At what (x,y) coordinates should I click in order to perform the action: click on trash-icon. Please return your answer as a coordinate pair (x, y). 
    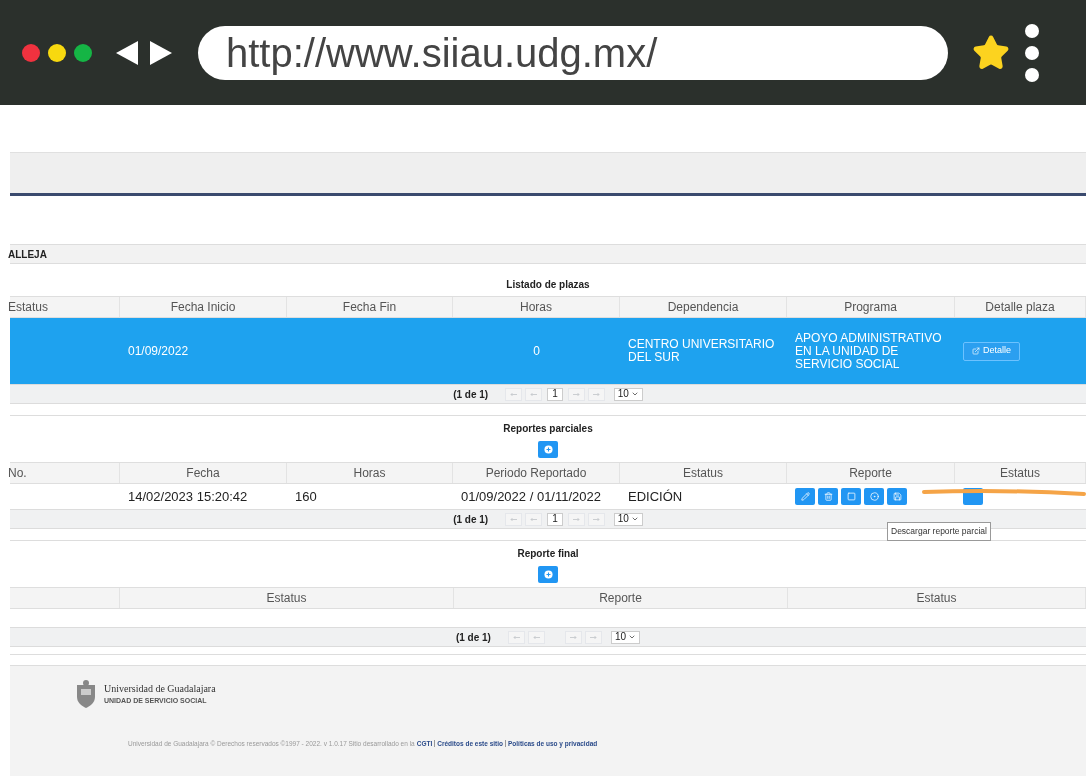
    Looking at the image, I should click on (828, 496).